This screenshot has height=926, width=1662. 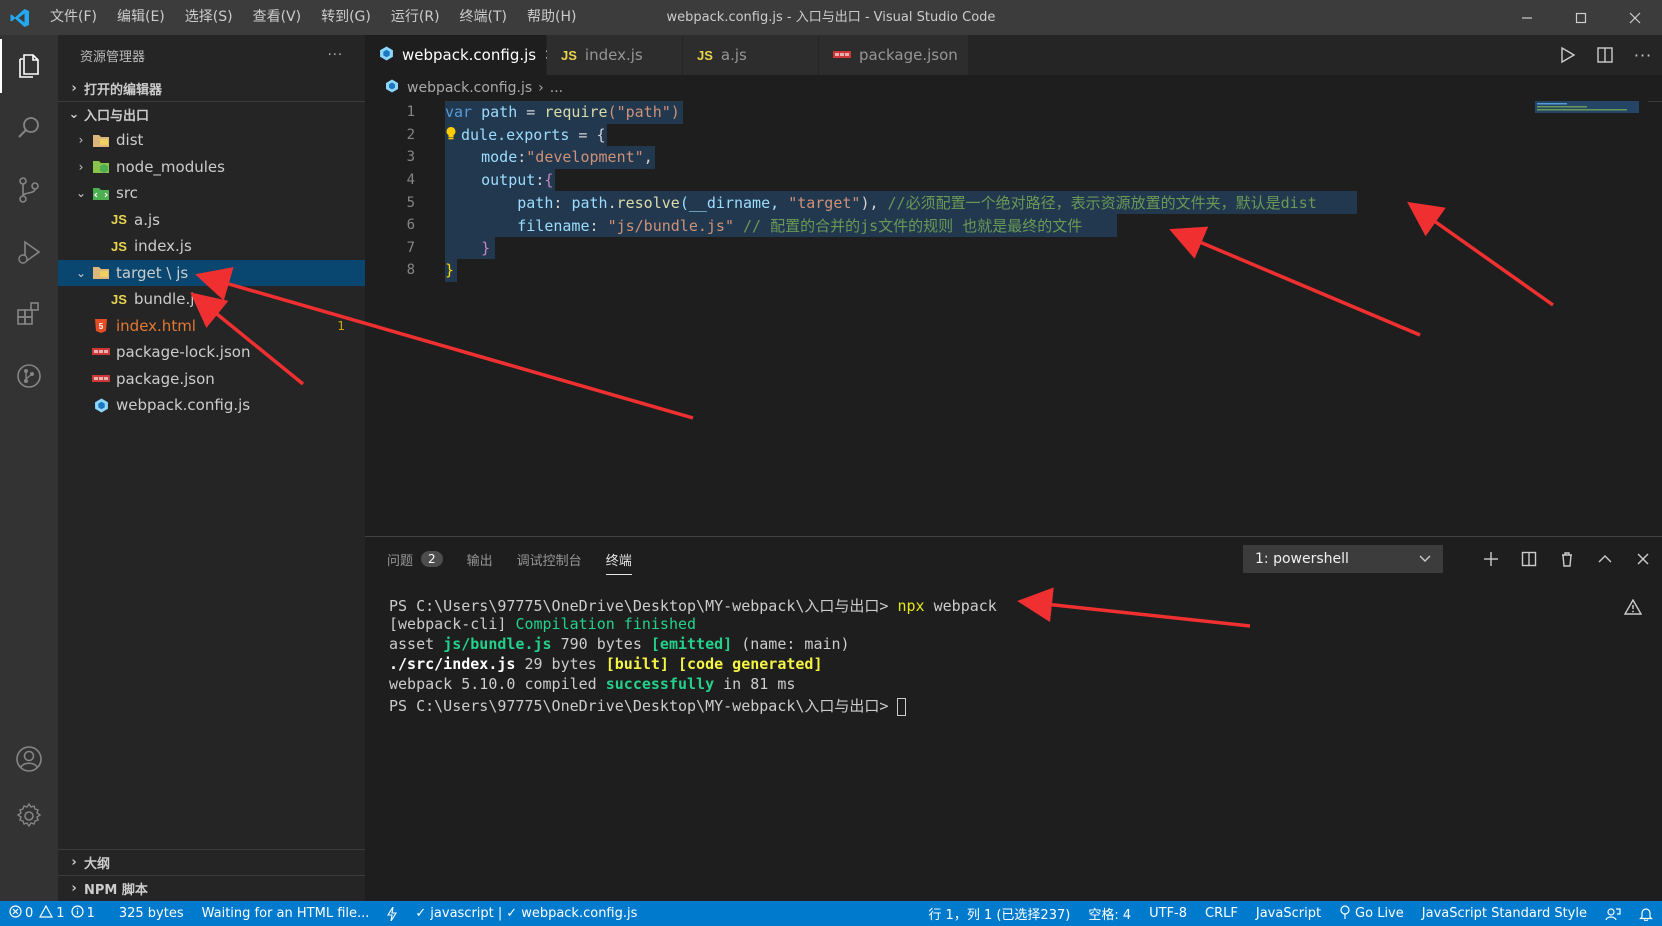 What do you see at coordinates (1425, 559) in the screenshot?
I see `chevron-down-icon` at bounding box center [1425, 559].